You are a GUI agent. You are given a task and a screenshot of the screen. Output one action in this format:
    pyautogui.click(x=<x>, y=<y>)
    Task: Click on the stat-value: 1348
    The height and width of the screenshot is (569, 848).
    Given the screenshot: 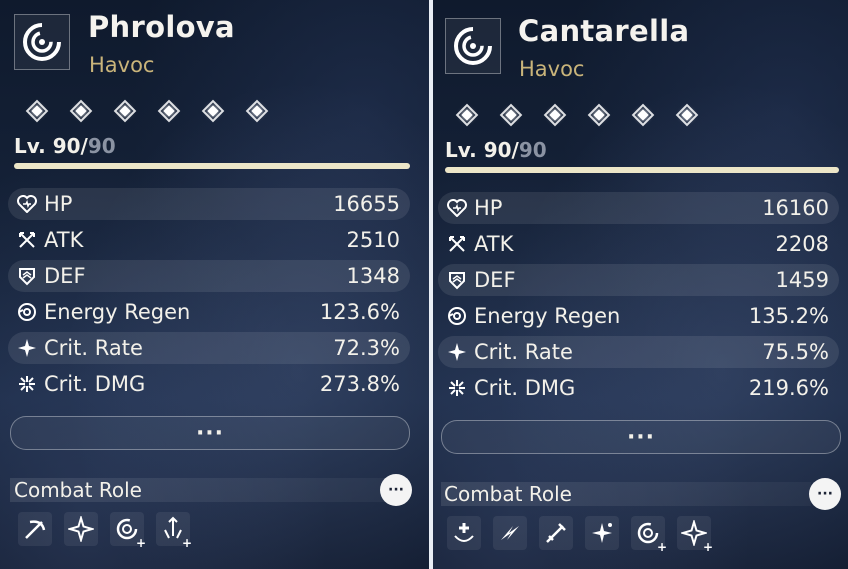 What is the action you would take?
    pyautogui.click(x=373, y=276)
    